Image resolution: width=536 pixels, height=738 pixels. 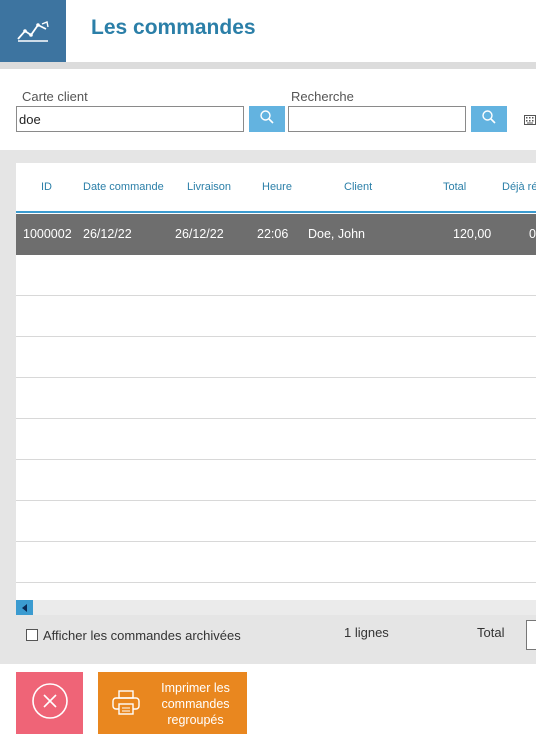 What do you see at coordinates (173, 27) in the screenshot?
I see `page-title: Les commandes` at bounding box center [173, 27].